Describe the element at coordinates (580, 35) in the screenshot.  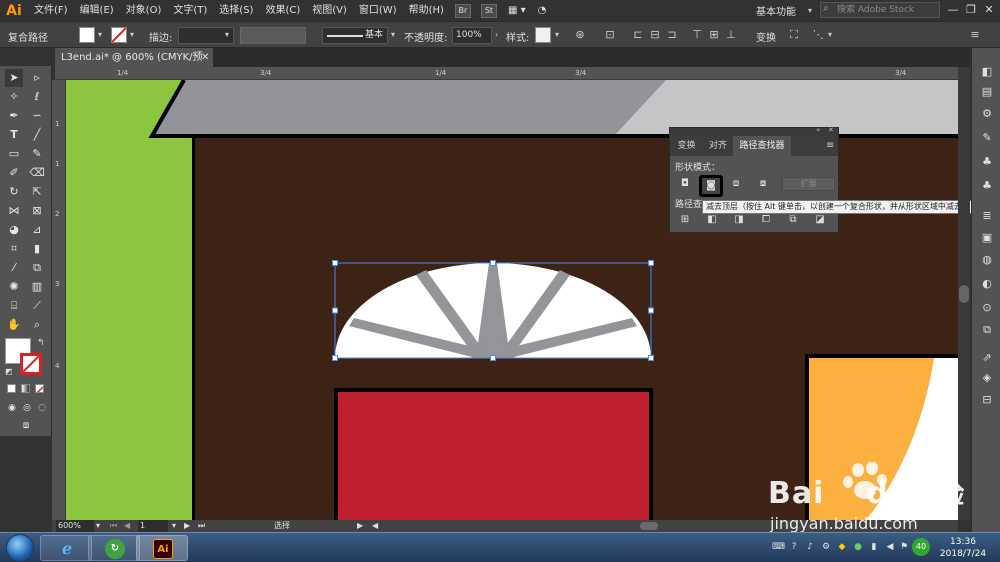
I see `recolor-artwork-icon: ⊛` at that location.